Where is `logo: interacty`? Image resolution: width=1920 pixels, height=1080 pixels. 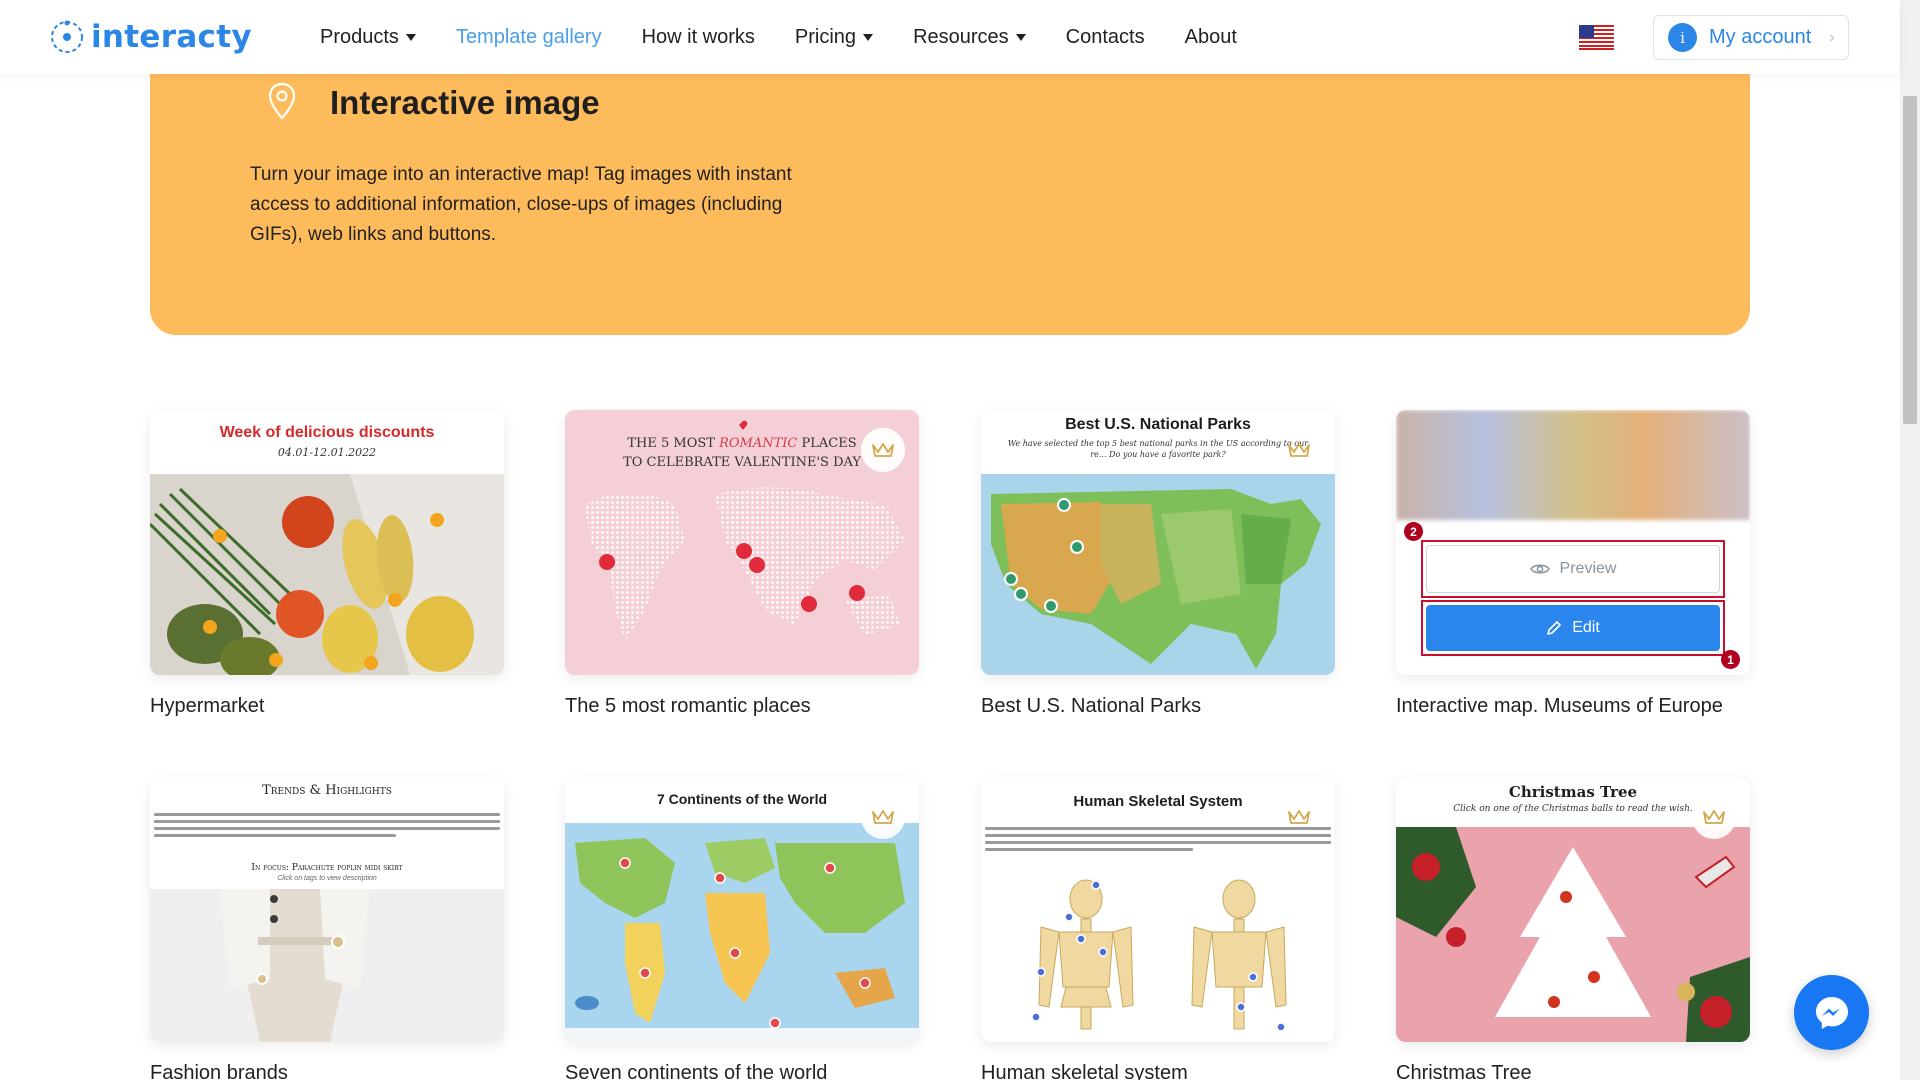
logo: interacty is located at coordinates (150, 37).